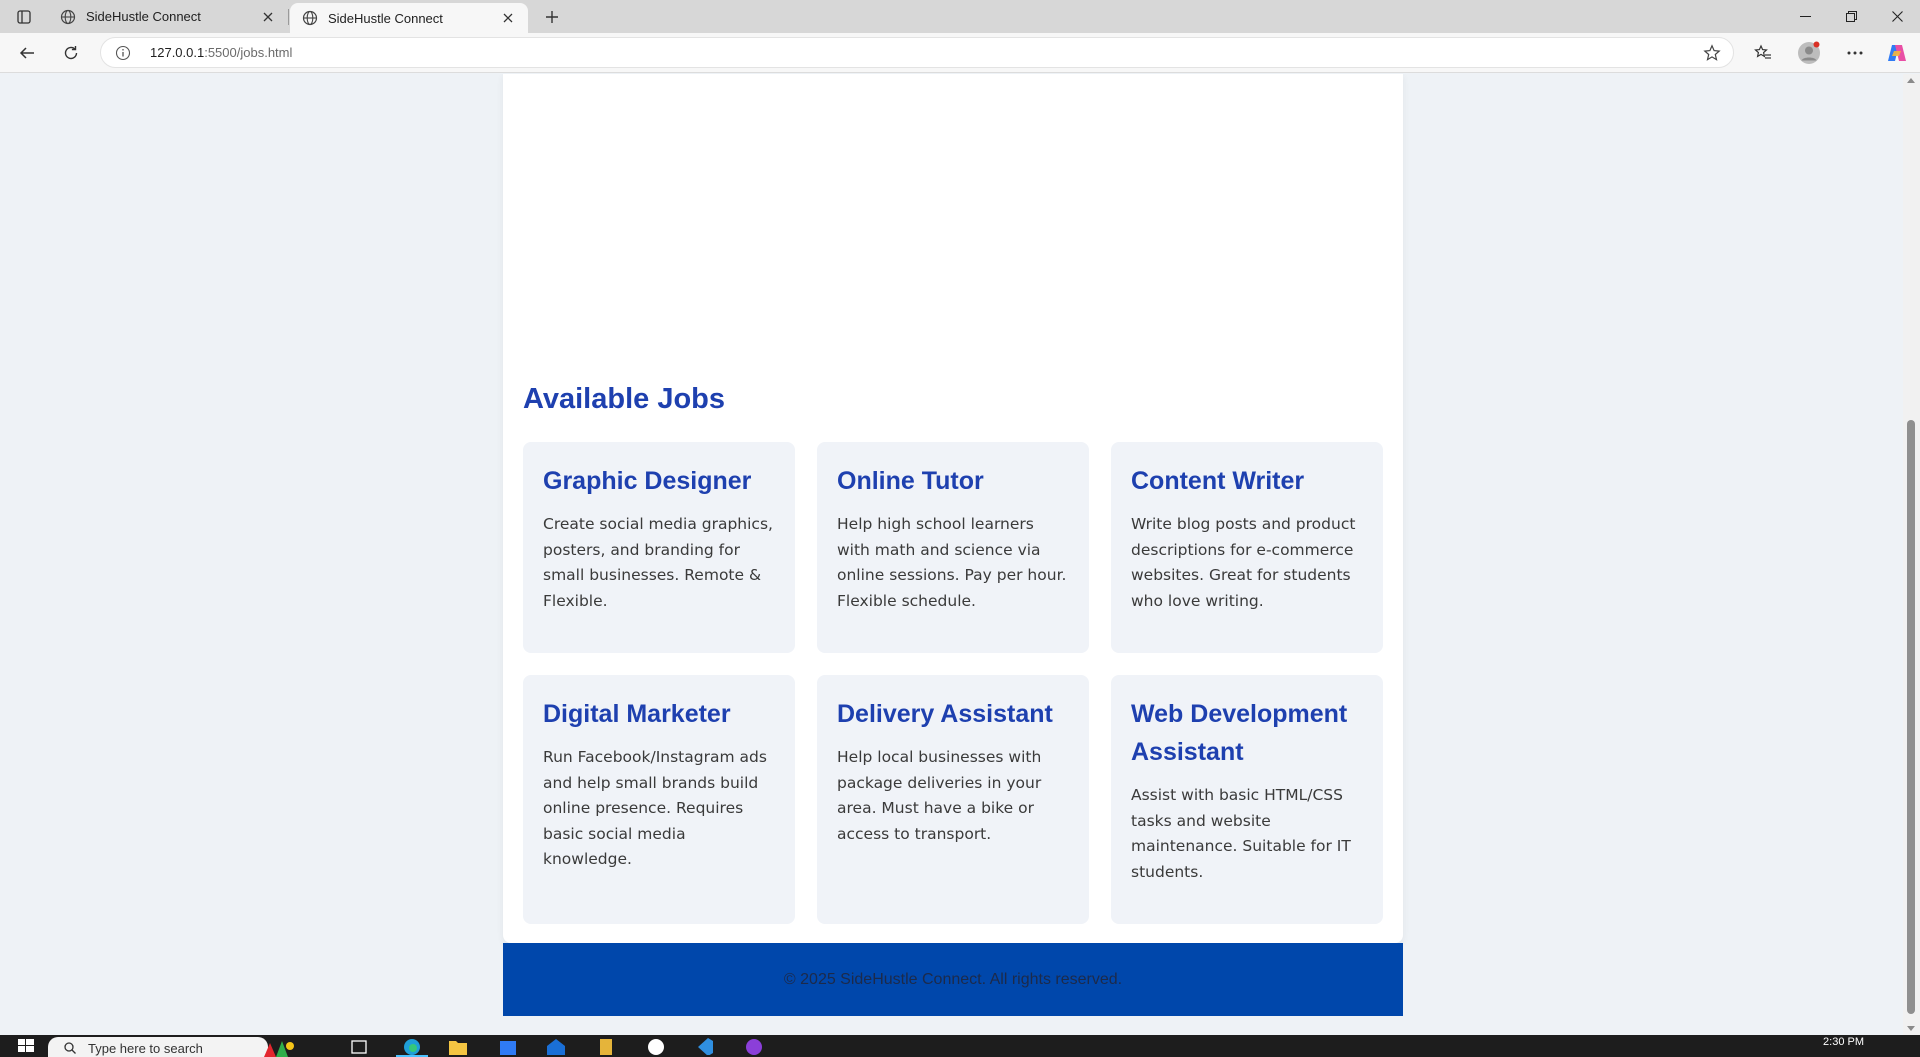 This screenshot has width=1920, height=1057. What do you see at coordinates (637, 714) in the screenshot?
I see `job-title: Digital Marketer` at bounding box center [637, 714].